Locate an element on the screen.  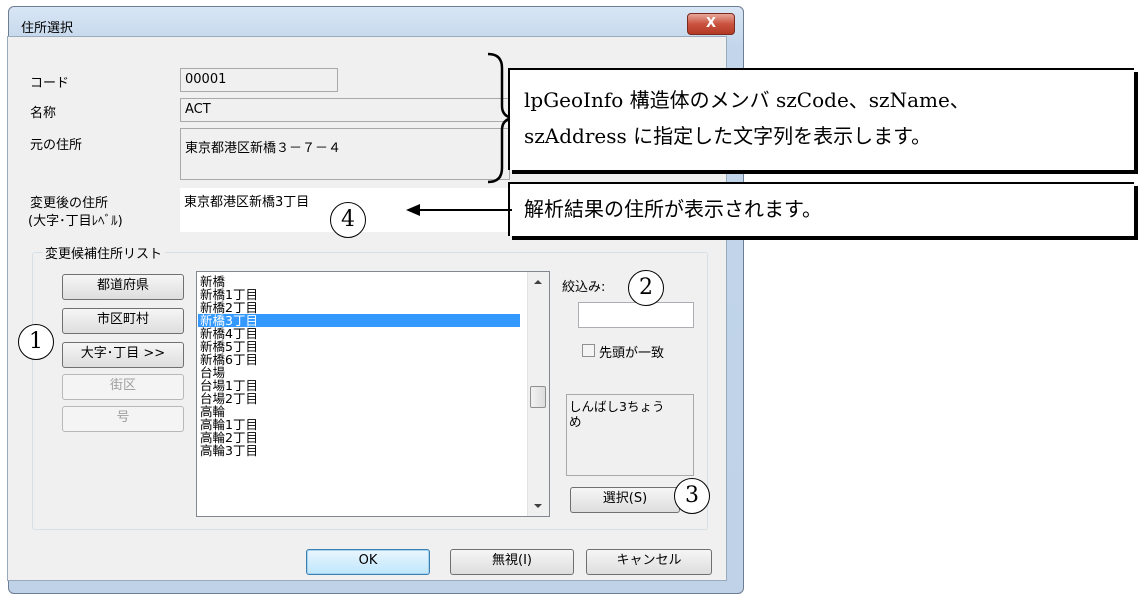
block-button: 街区 is located at coordinates (123, 387).